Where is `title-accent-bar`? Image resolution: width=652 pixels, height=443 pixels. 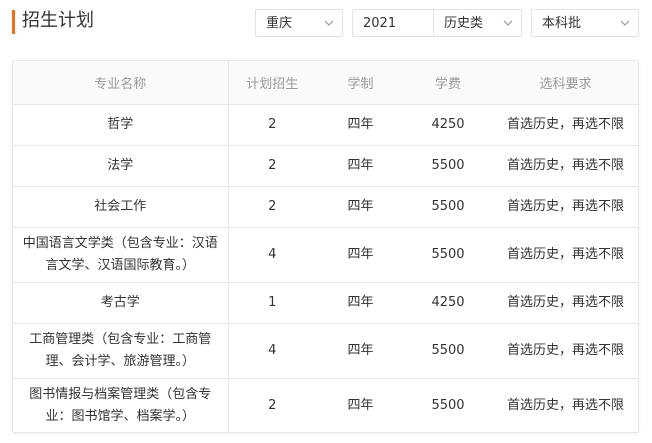
title-accent-bar is located at coordinates (13, 22).